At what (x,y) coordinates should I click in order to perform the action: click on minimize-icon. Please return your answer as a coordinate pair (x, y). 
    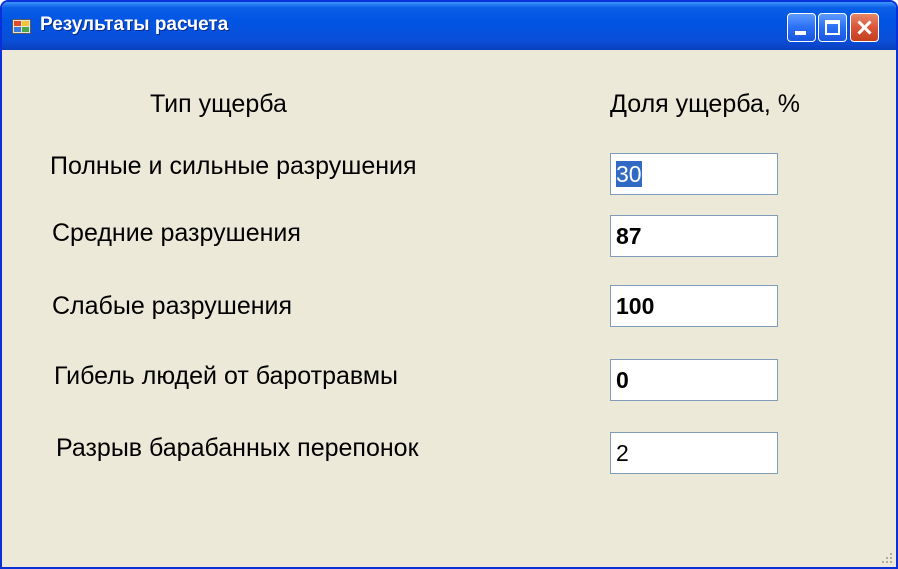
    Looking at the image, I should click on (800, 33).